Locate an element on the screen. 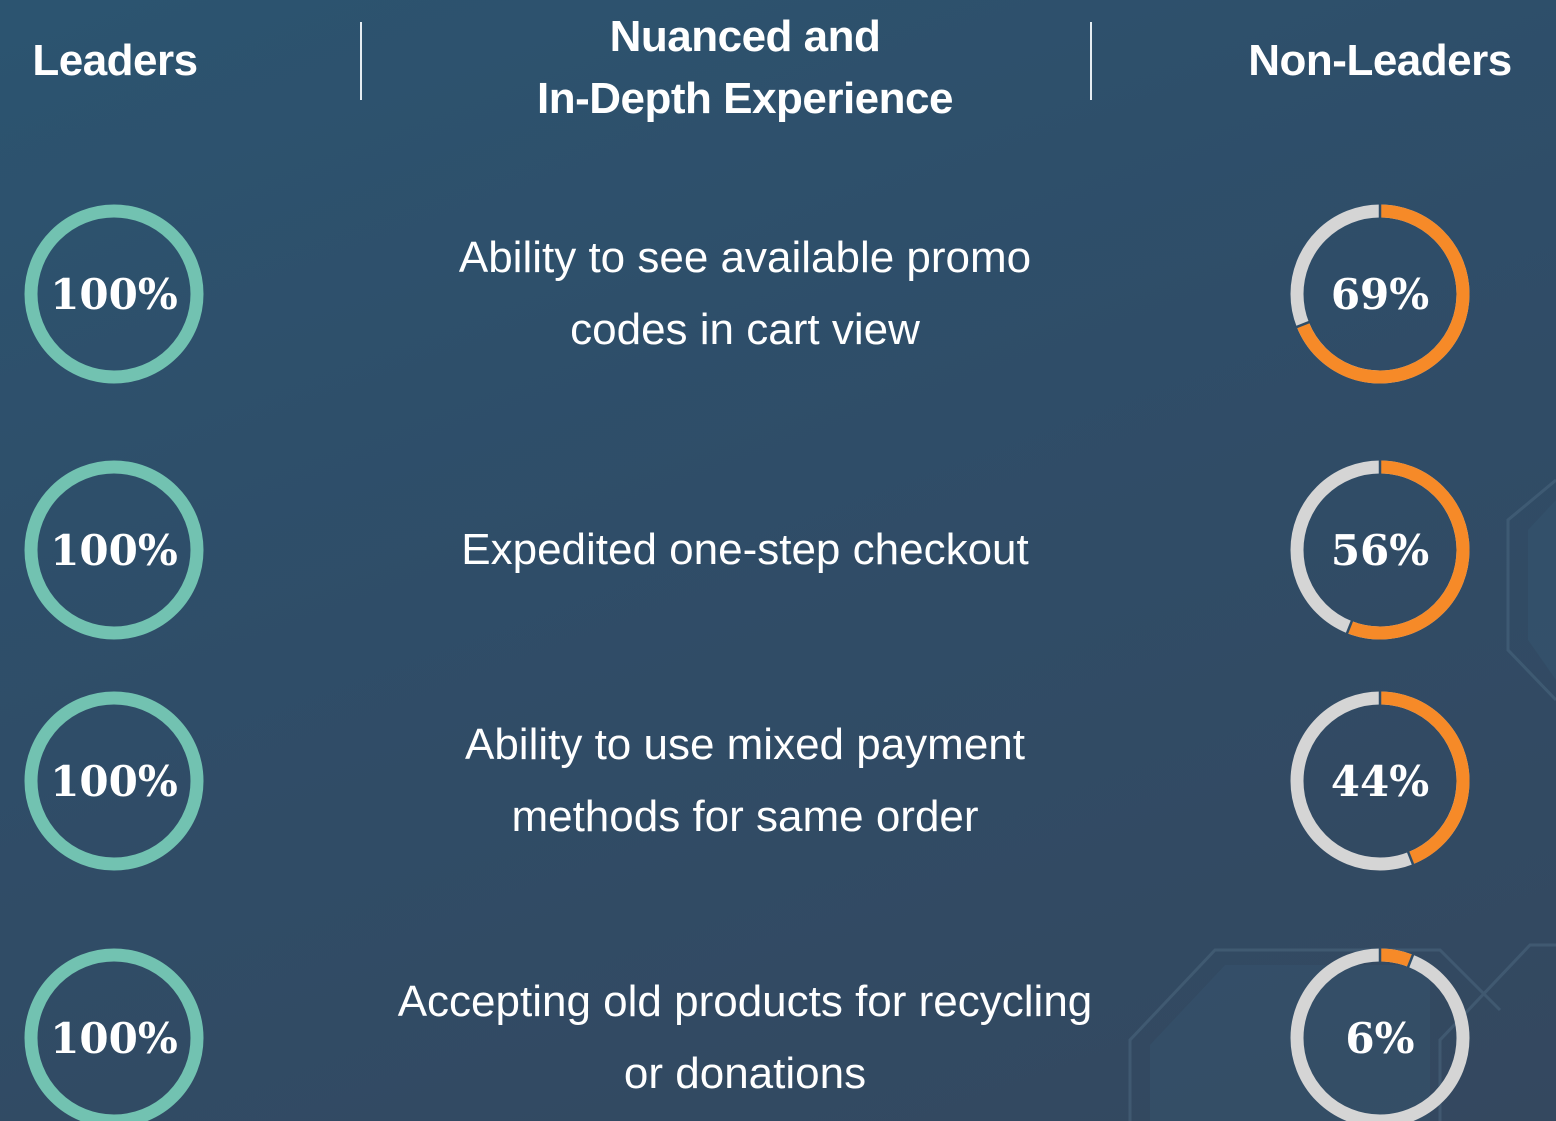 This screenshot has height=1121, width=1556. non-leaders-percent-label: 56% is located at coordinates (1380, 550).